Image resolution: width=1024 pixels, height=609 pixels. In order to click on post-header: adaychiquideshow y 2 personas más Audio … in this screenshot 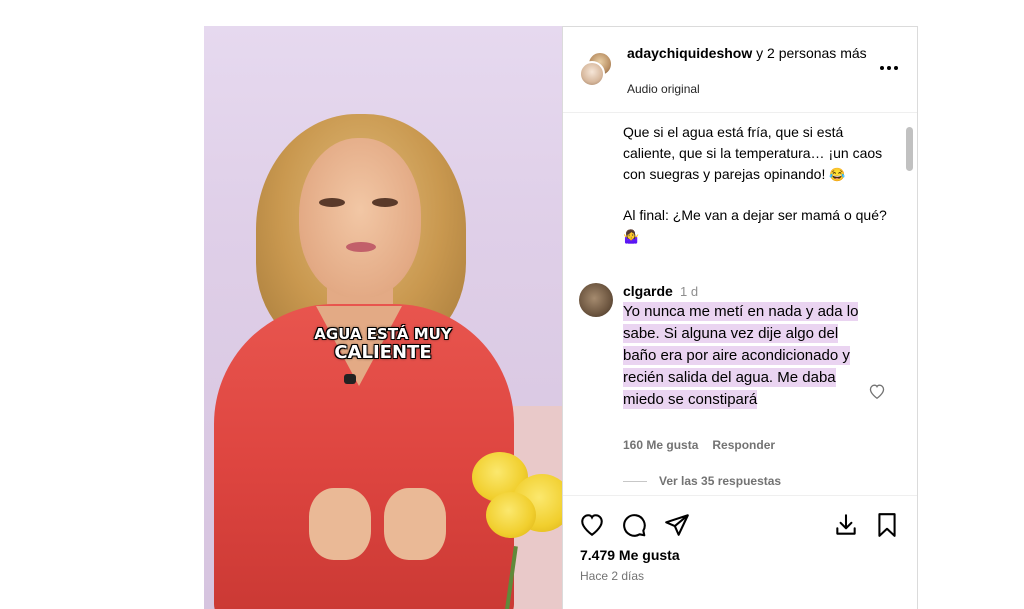, I will do `click(740, 70)`.